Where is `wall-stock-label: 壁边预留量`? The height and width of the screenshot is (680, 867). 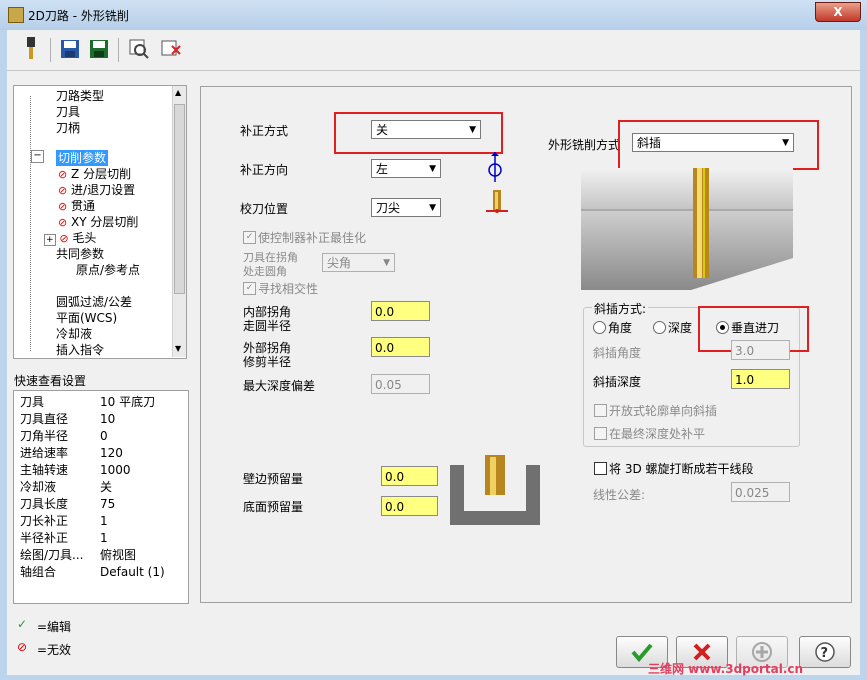
wall-stock-label: 壁边预留量 is located at coordinates (273, 479).